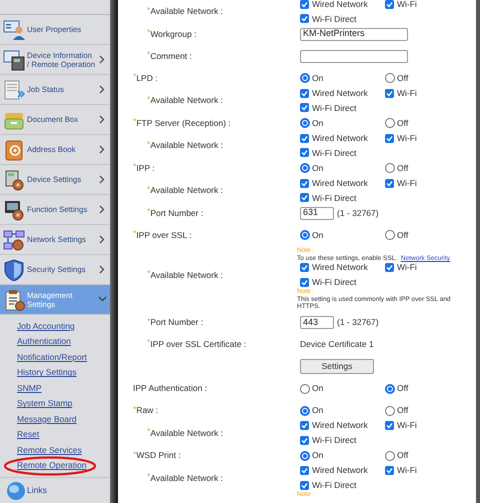 This screenshot has width=480, height=503. Describe the element at coordinates (354, 34) in the screenshot. I see `text-field: KM-NetPrinters` at that location.